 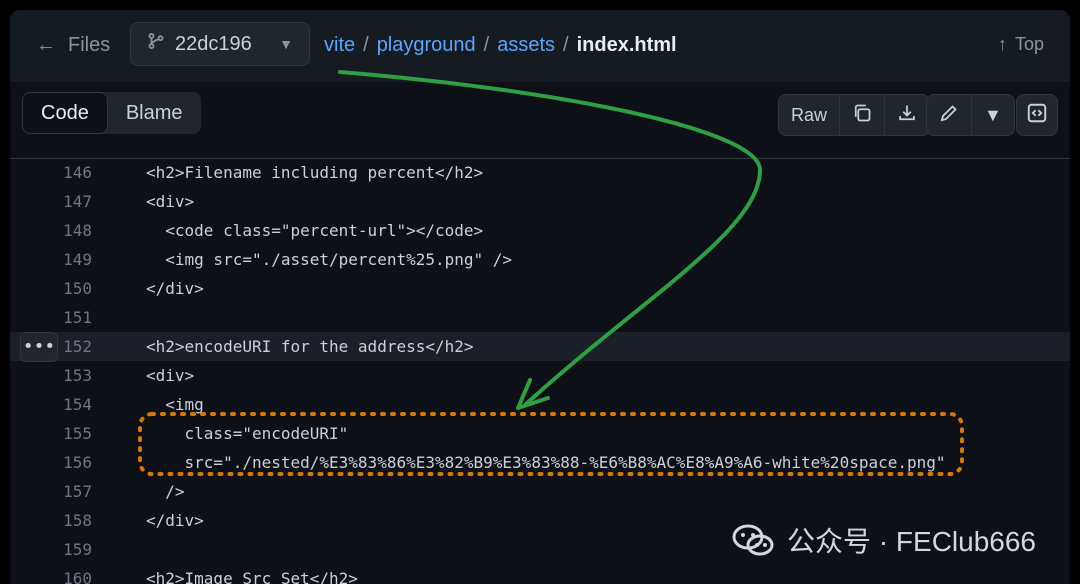 What do you see at coordinates (540, 574) in the screenshot?
I see `code-line: 160 <h2>Image Src Set</h2>` at bounding box center [540, 574].